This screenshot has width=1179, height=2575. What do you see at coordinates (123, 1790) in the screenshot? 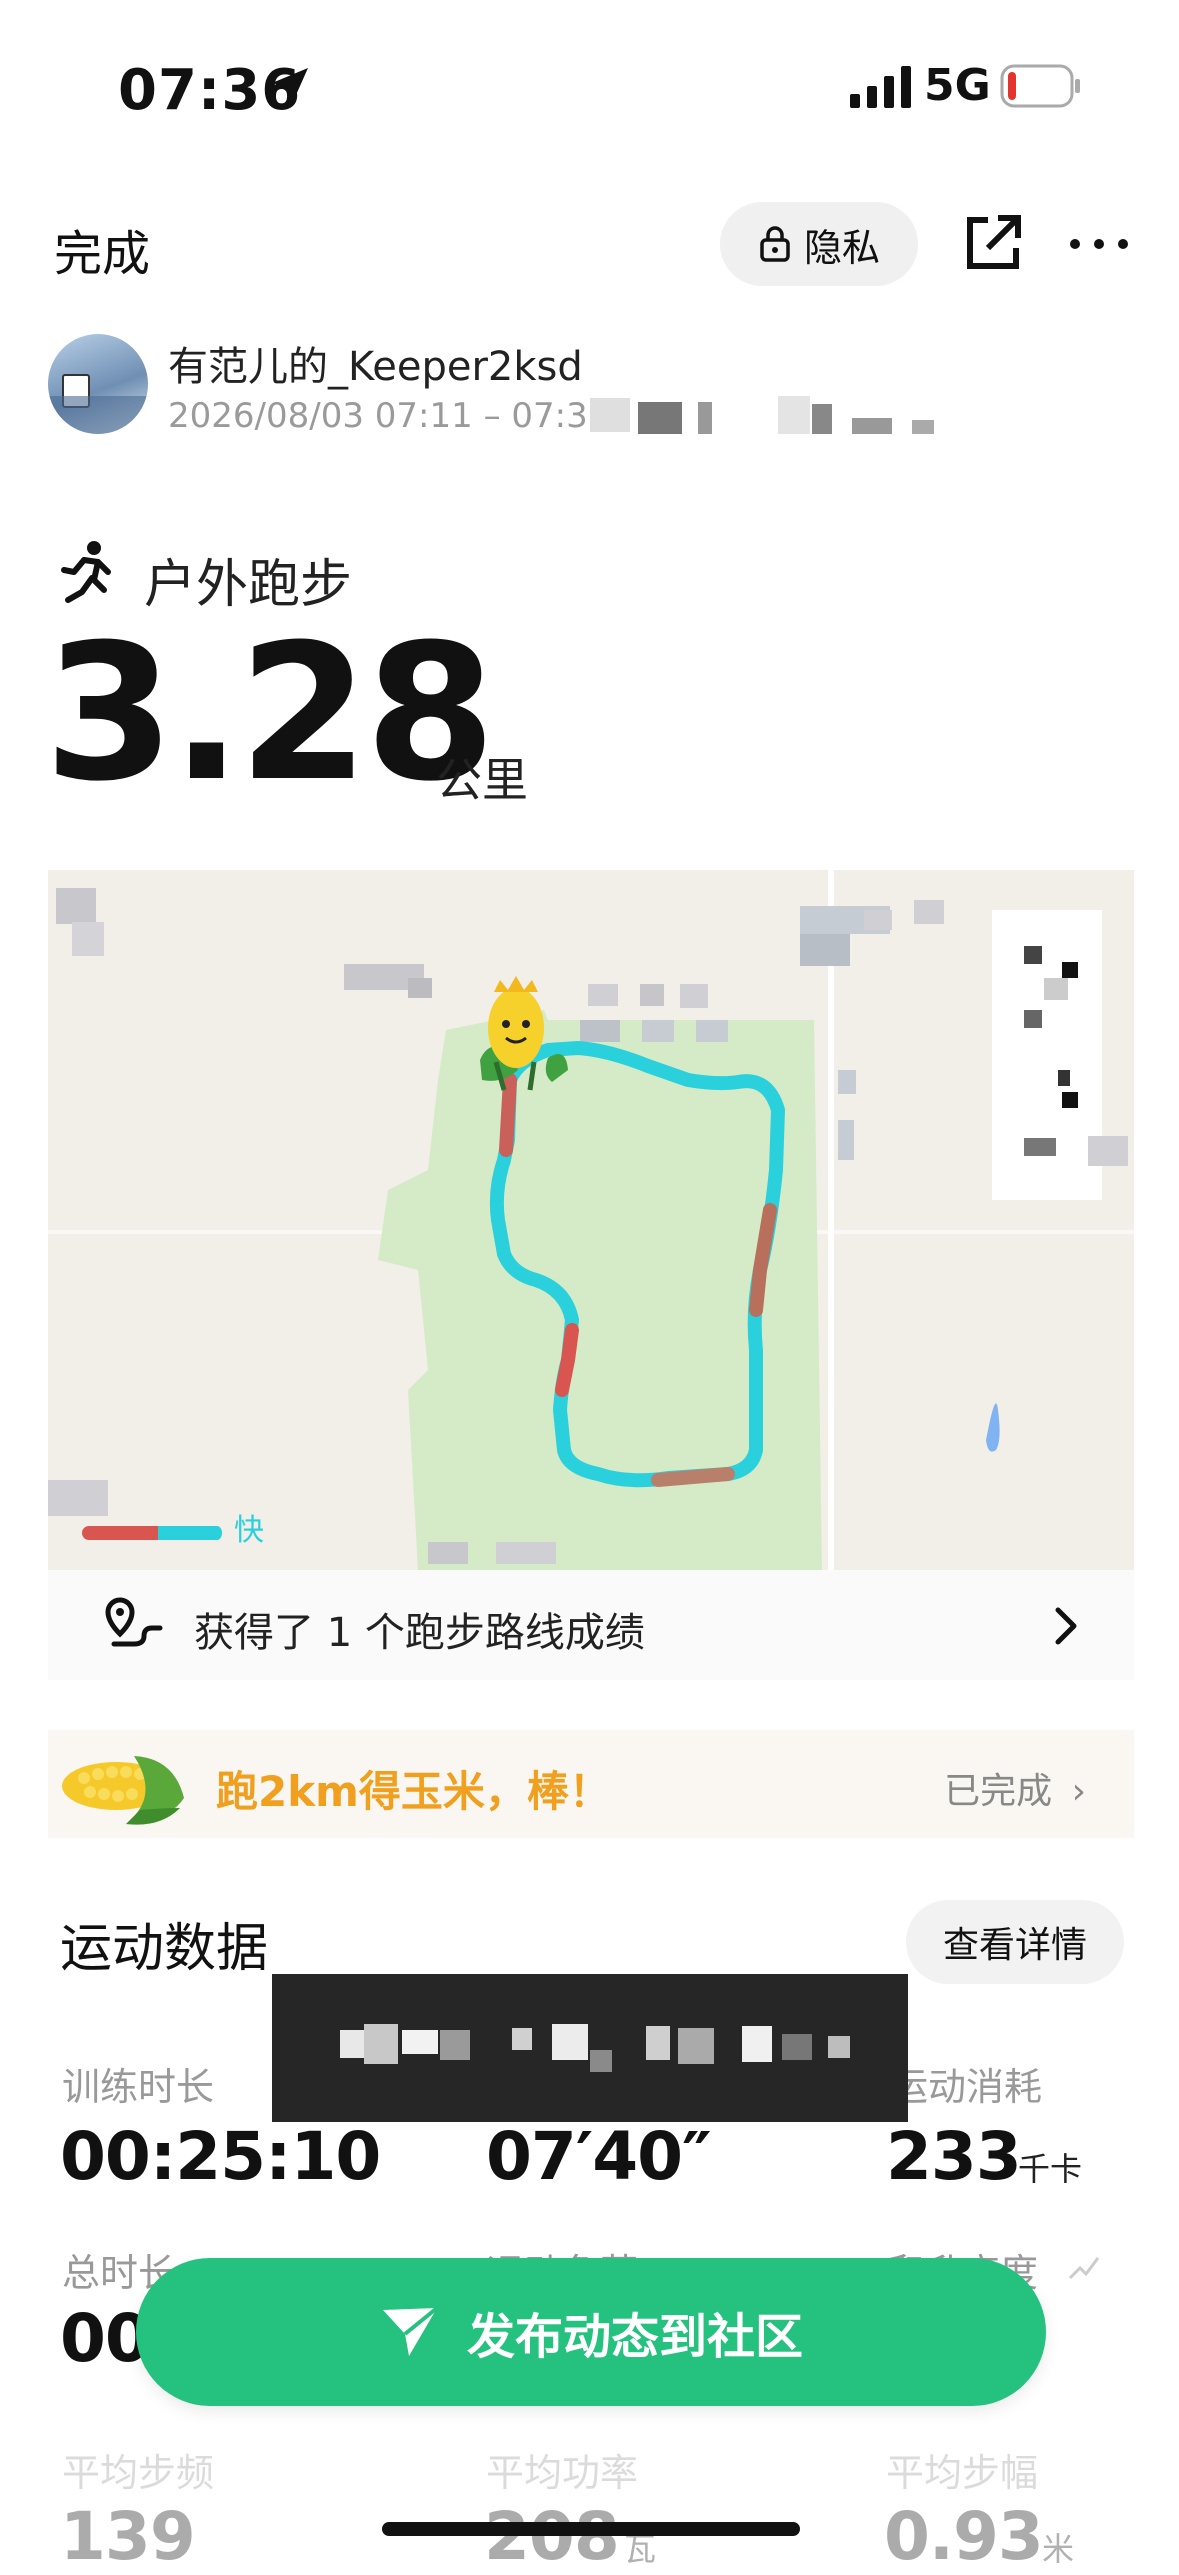
I see `corn-icon` at bounding box center [123, 1790].